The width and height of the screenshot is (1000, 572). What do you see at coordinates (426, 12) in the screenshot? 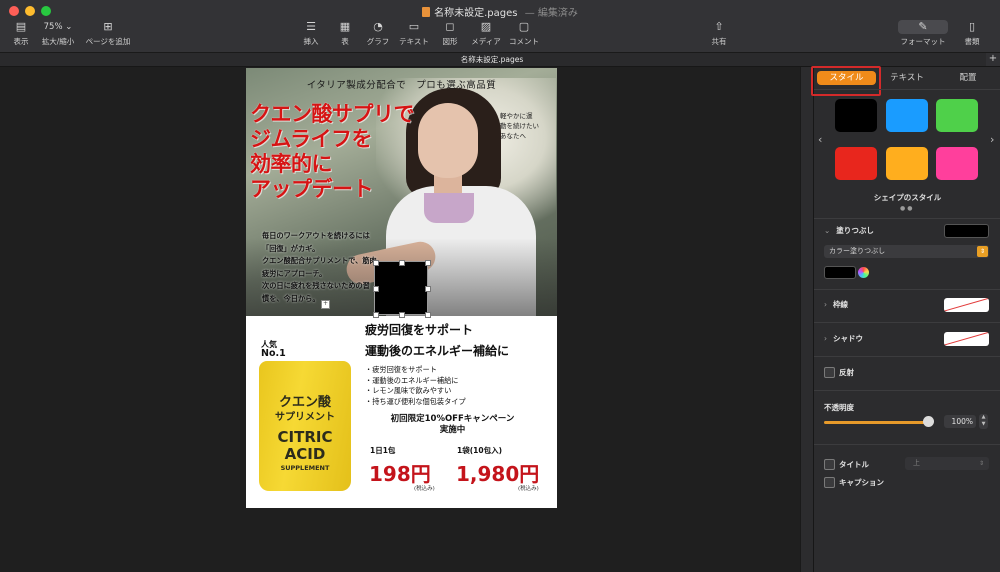
I see `pages-document-icon` at bounding box center [426, 12].